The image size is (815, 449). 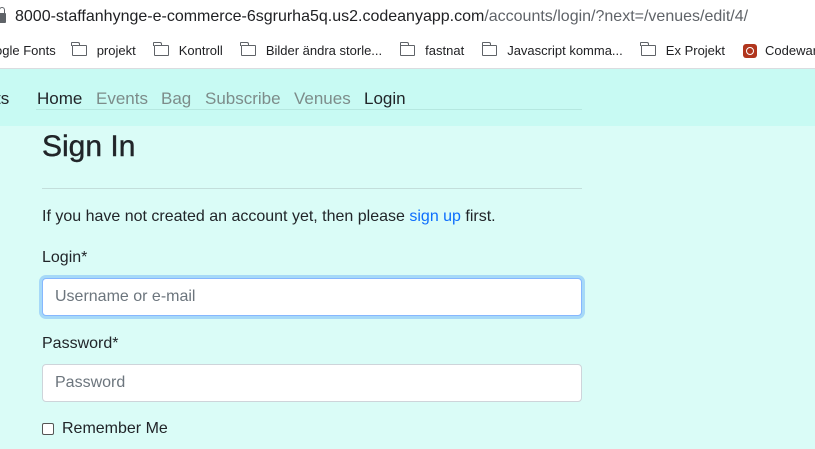 I want to click on password-label: Password*, so click(x=80, y=343).